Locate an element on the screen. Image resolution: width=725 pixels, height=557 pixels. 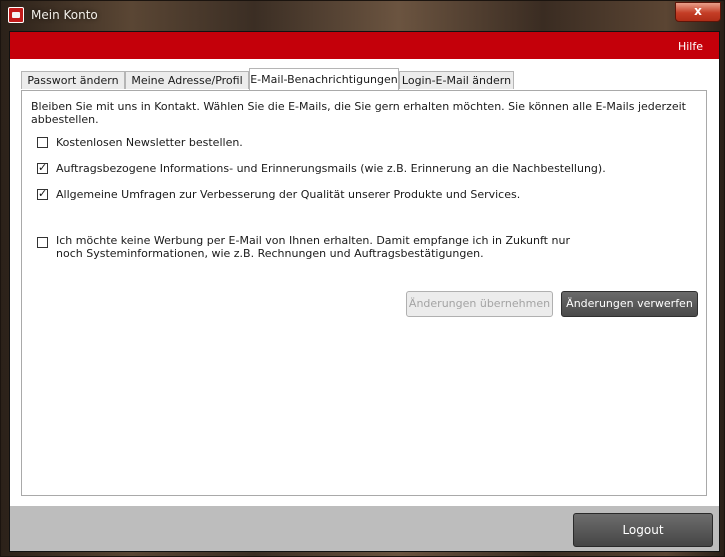
tab-email-notifications: E-Mail-Benachrichtigungen is located at coordinates (324, 79).